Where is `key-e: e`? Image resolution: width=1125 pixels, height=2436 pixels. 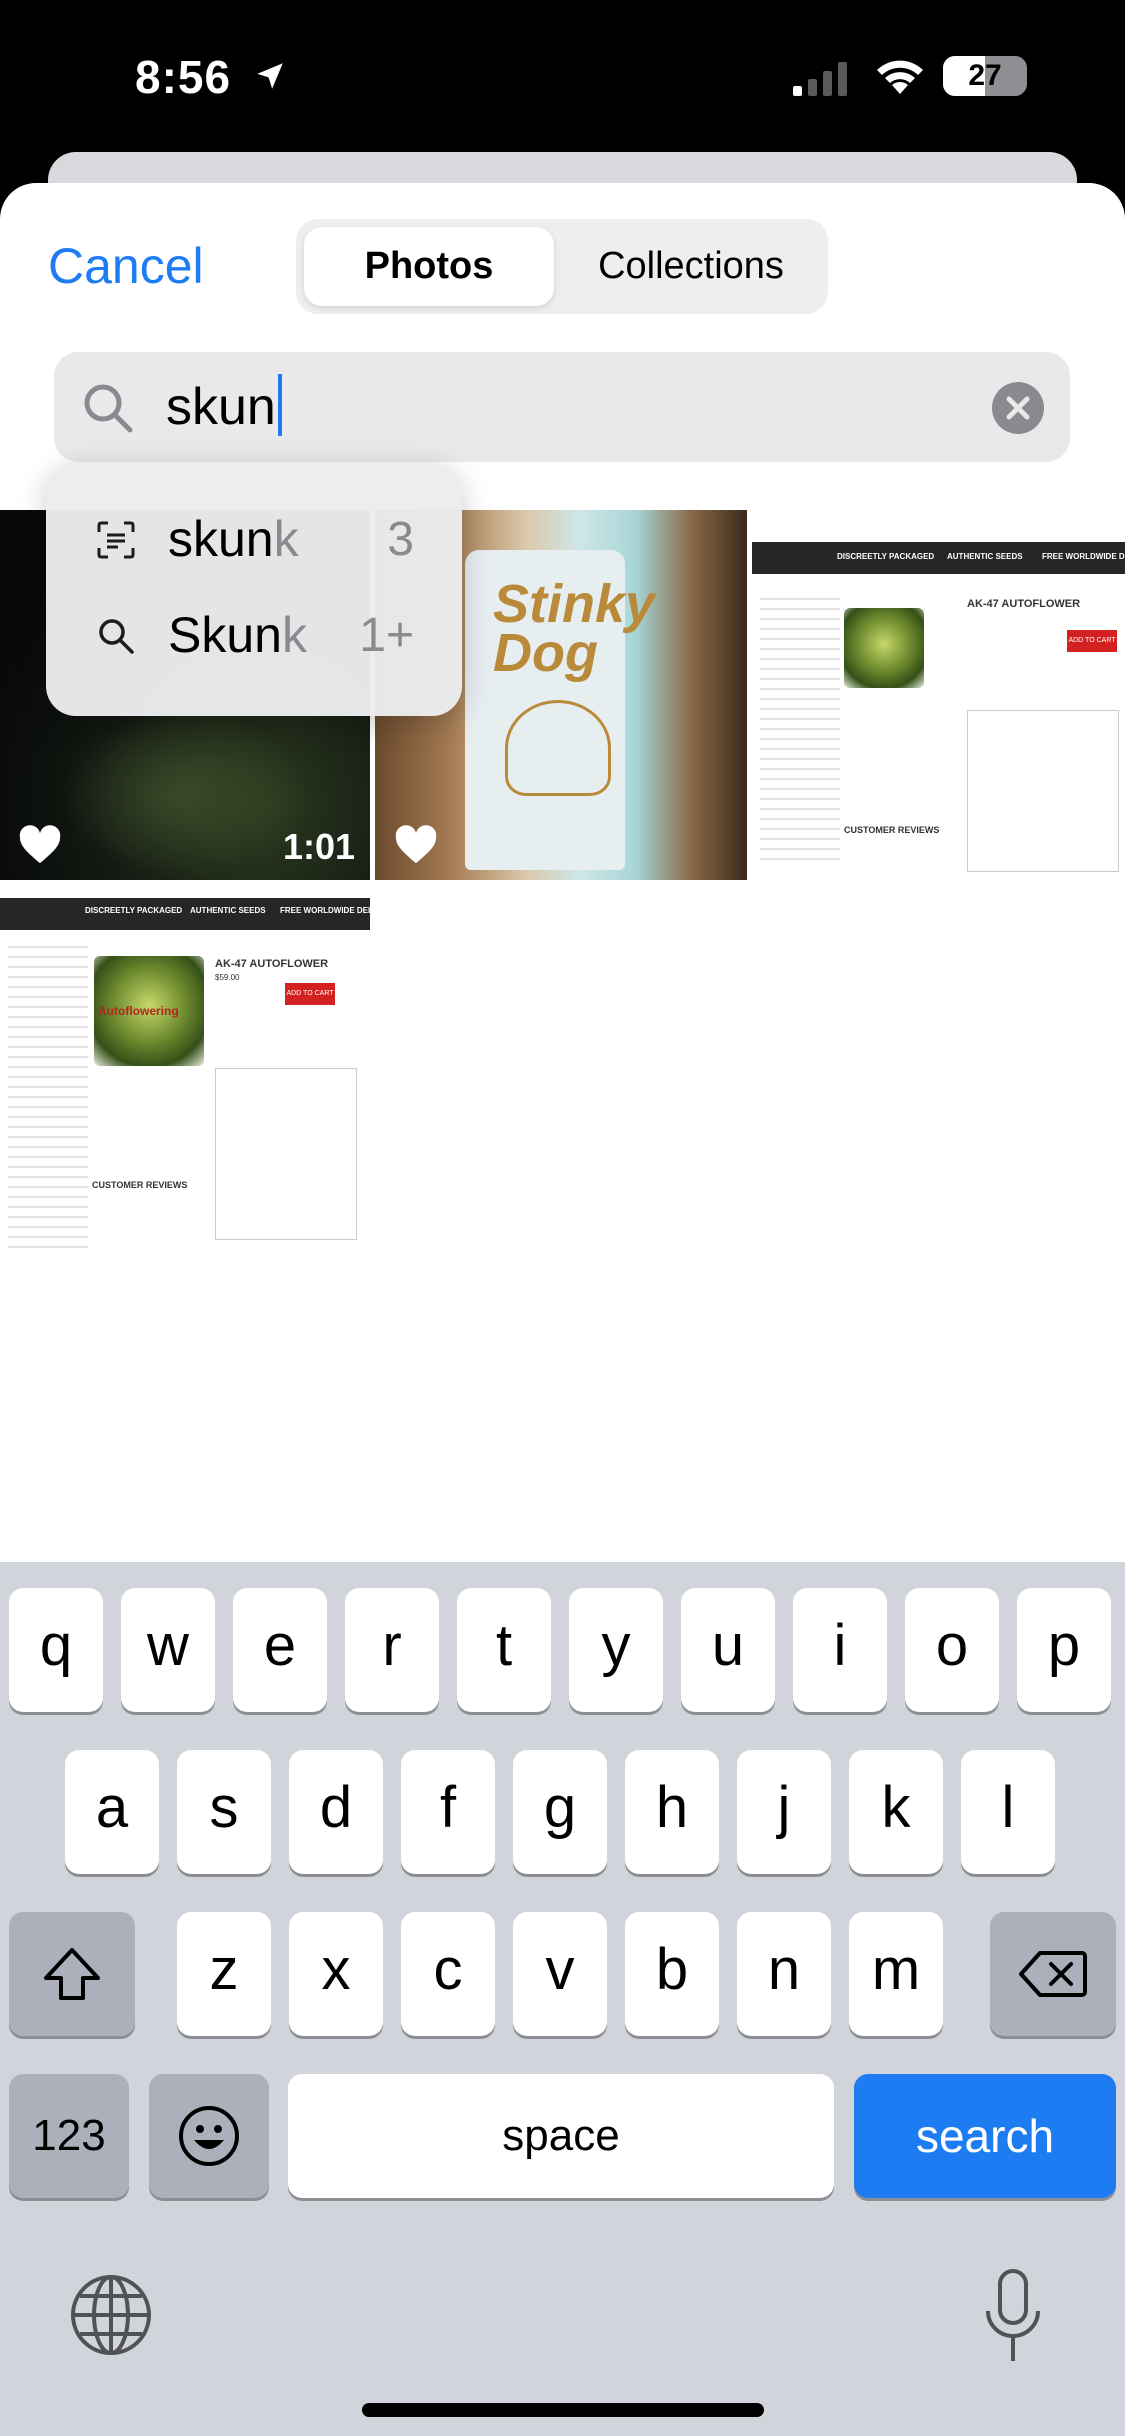
key-e: e is located at coordinates (280, 1650).